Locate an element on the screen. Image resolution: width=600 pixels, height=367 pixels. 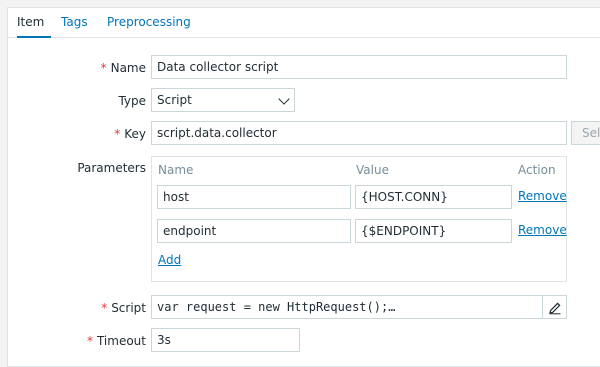
type-select-value: Script is located at coordinates (174, 100).